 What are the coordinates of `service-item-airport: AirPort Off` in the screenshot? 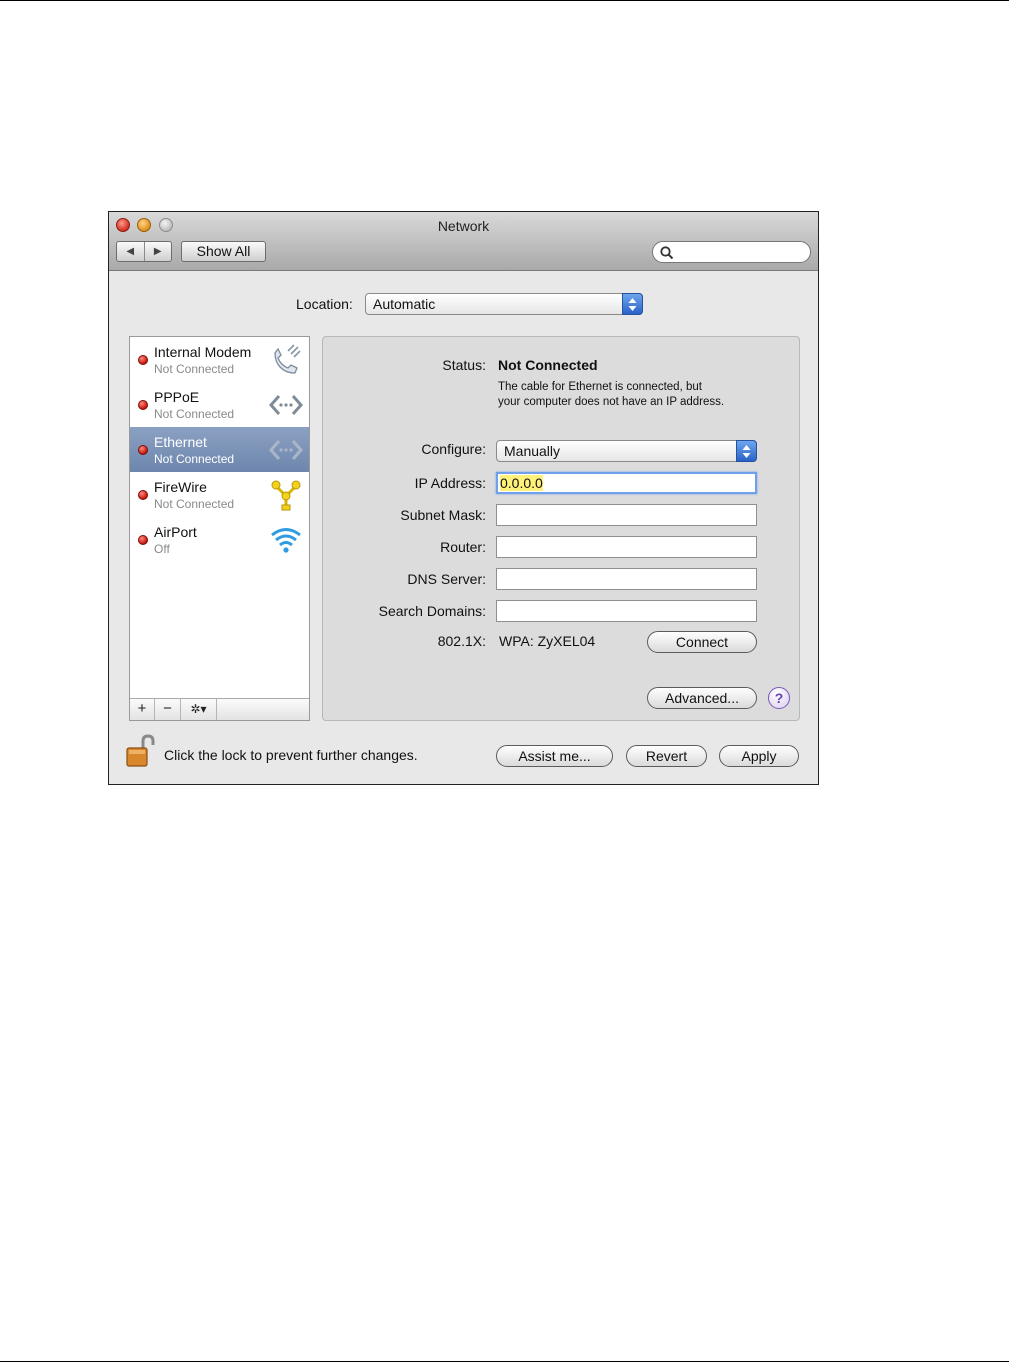 It's located at (219, 539).